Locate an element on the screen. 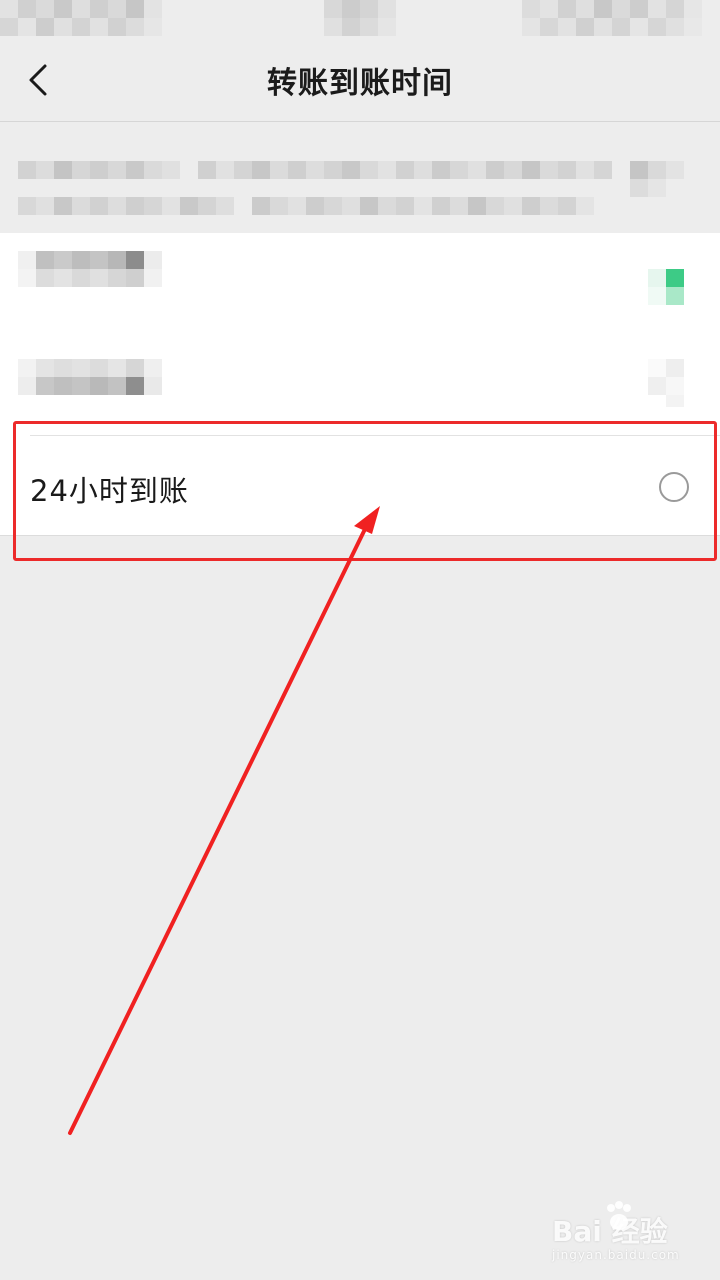 This screenshot has width=720, height=1280. radio-unchecked-icon is located at coordinates (674, 487).